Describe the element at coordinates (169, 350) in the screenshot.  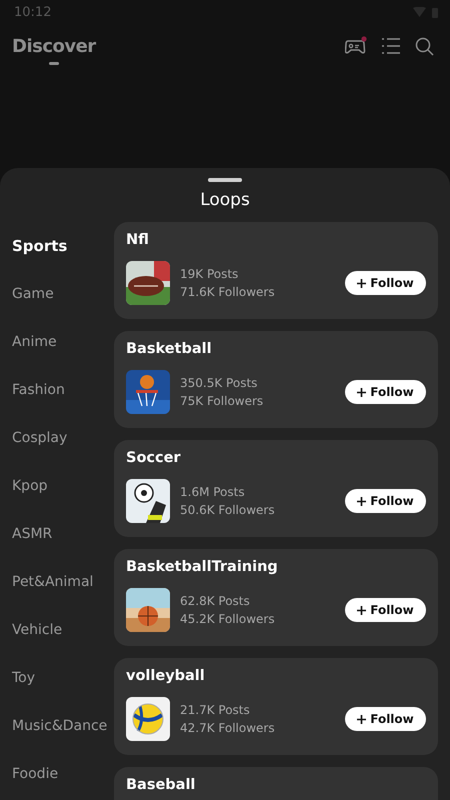
I see `loop-name: Basketball` at that location.